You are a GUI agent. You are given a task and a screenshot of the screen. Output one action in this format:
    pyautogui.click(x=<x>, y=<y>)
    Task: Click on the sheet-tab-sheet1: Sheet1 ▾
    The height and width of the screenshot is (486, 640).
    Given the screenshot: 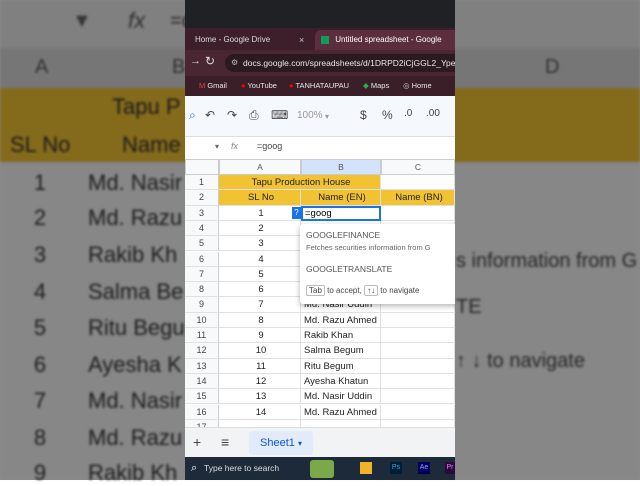 What is the action you would take?
    pyautogui.click(x=281, y=443)
    